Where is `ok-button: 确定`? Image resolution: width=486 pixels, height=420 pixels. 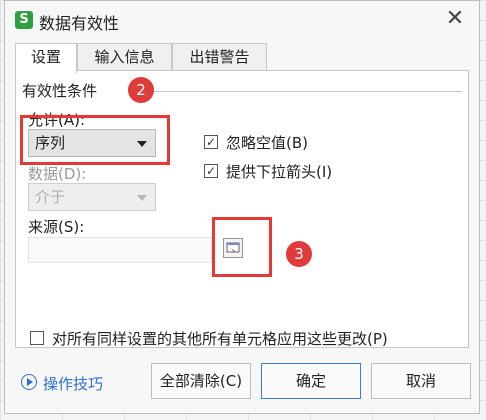
ok-button: 确定 is located at coordinates (311, 381).